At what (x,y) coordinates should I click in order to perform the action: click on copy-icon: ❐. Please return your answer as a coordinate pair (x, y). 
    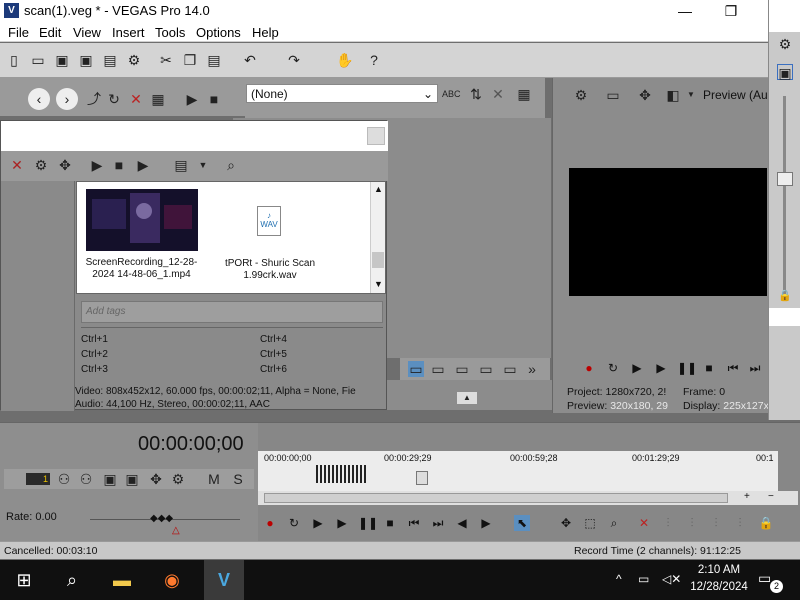
    Looking at the image, I should click on (190, 60).